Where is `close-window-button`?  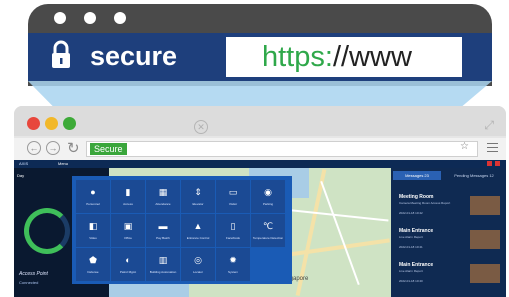 close-window-button is located at coordinates (33, 123).